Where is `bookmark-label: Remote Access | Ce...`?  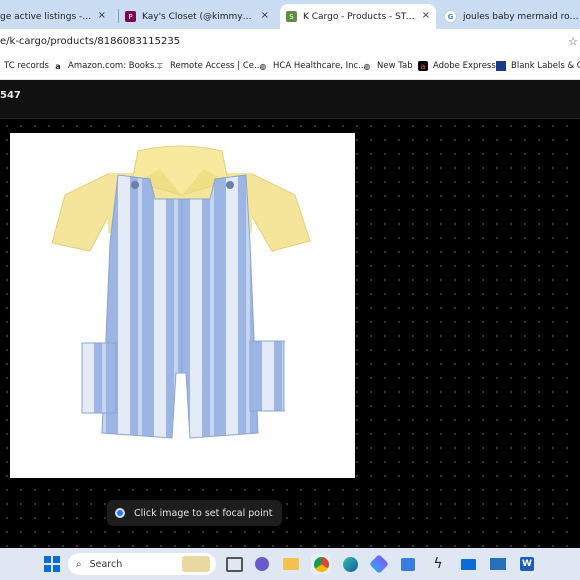 bookmark-label: Remote Access | Ce... is located at coordinates (216, 66).